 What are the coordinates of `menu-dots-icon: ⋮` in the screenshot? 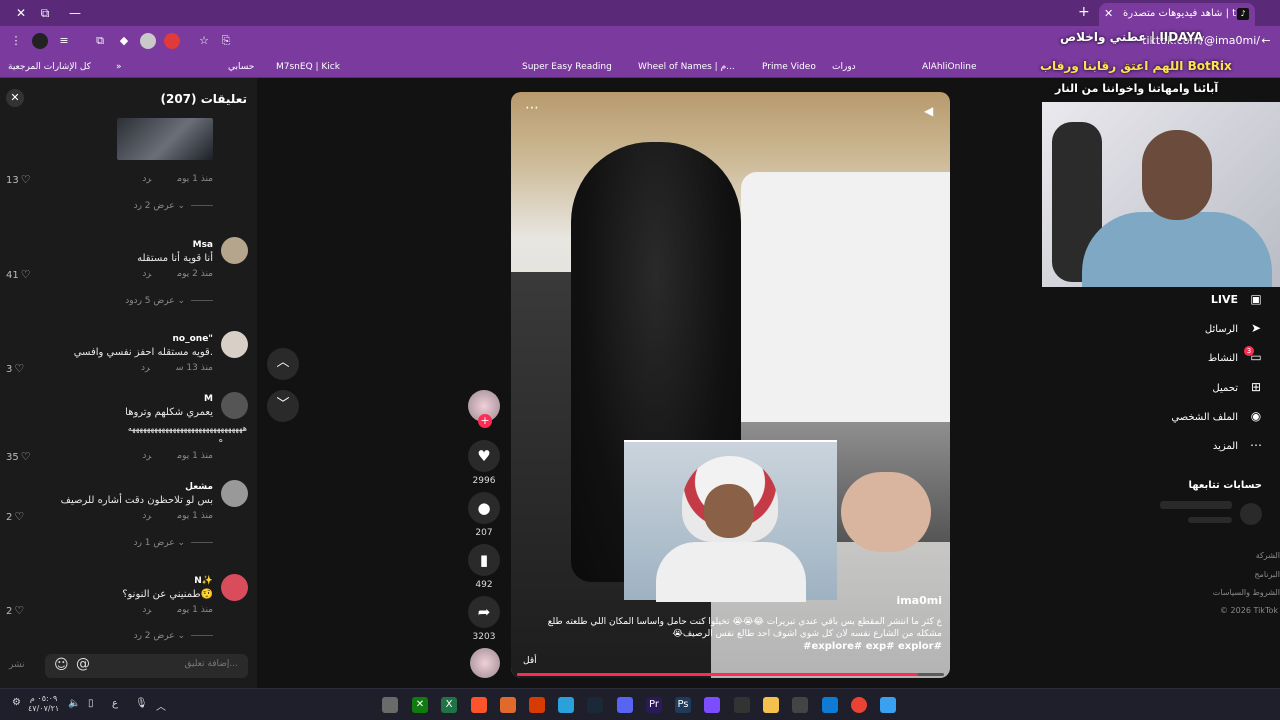 It's located at (16, 41).